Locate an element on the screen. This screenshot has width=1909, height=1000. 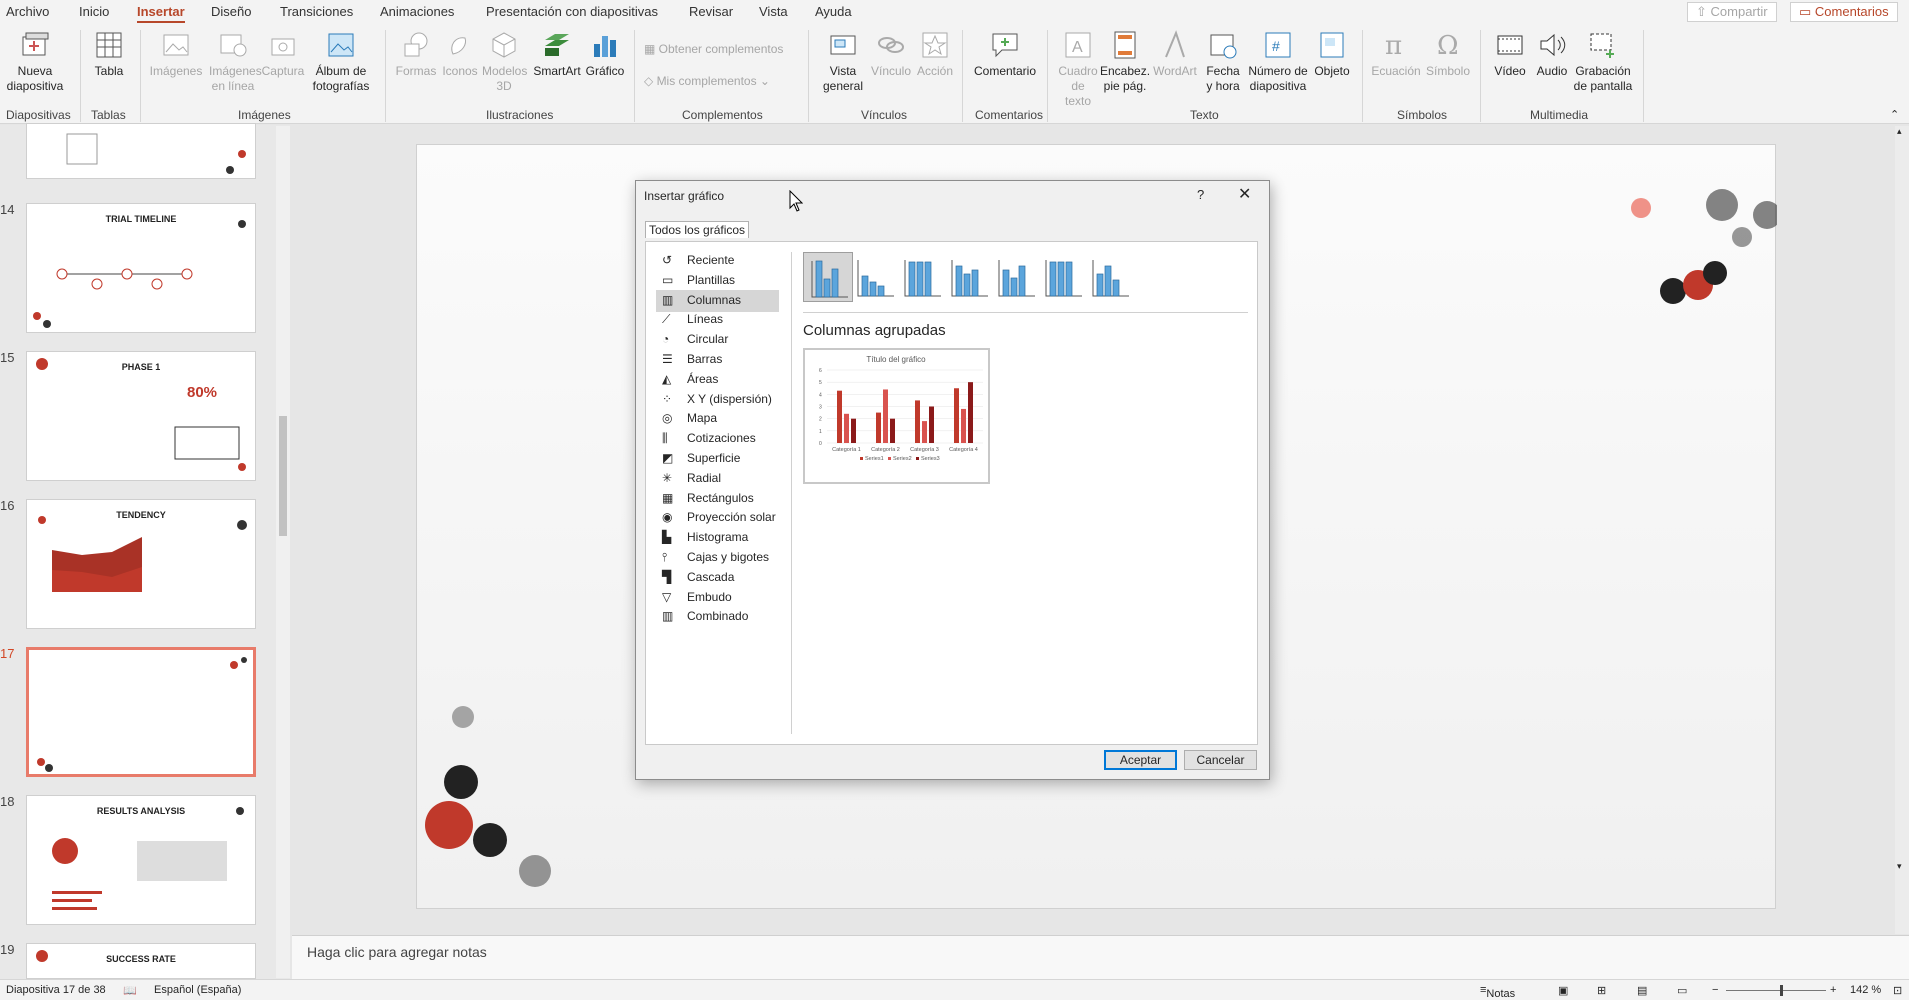
screen-recording-button: Grabación de pantalla is located at coordinates (1603, 62).